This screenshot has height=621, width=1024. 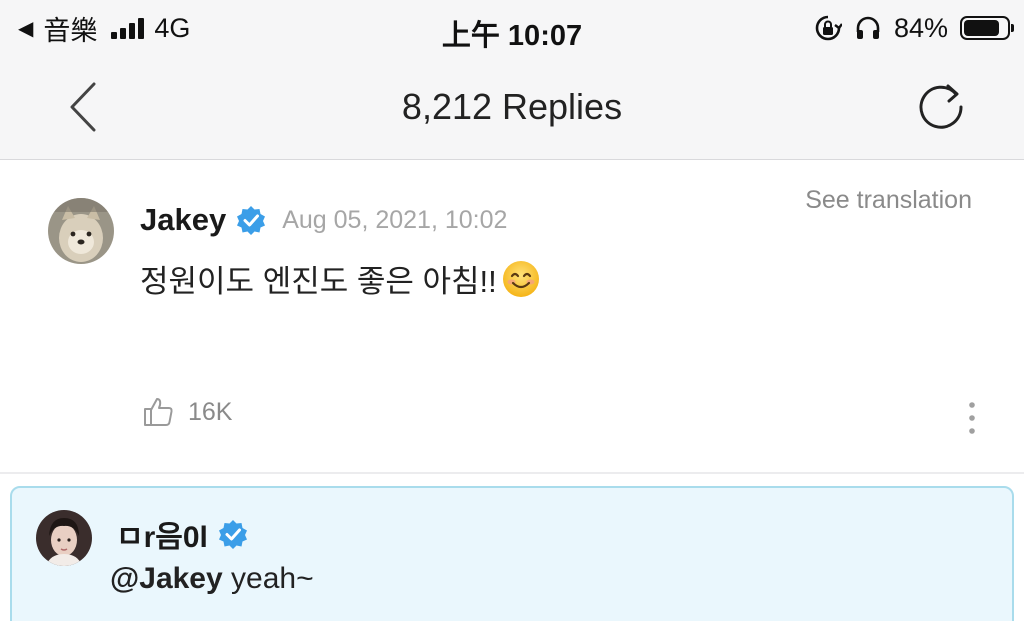 I want to click on reply-author-name: ㅁr음0l, so click(x=162, y=534).